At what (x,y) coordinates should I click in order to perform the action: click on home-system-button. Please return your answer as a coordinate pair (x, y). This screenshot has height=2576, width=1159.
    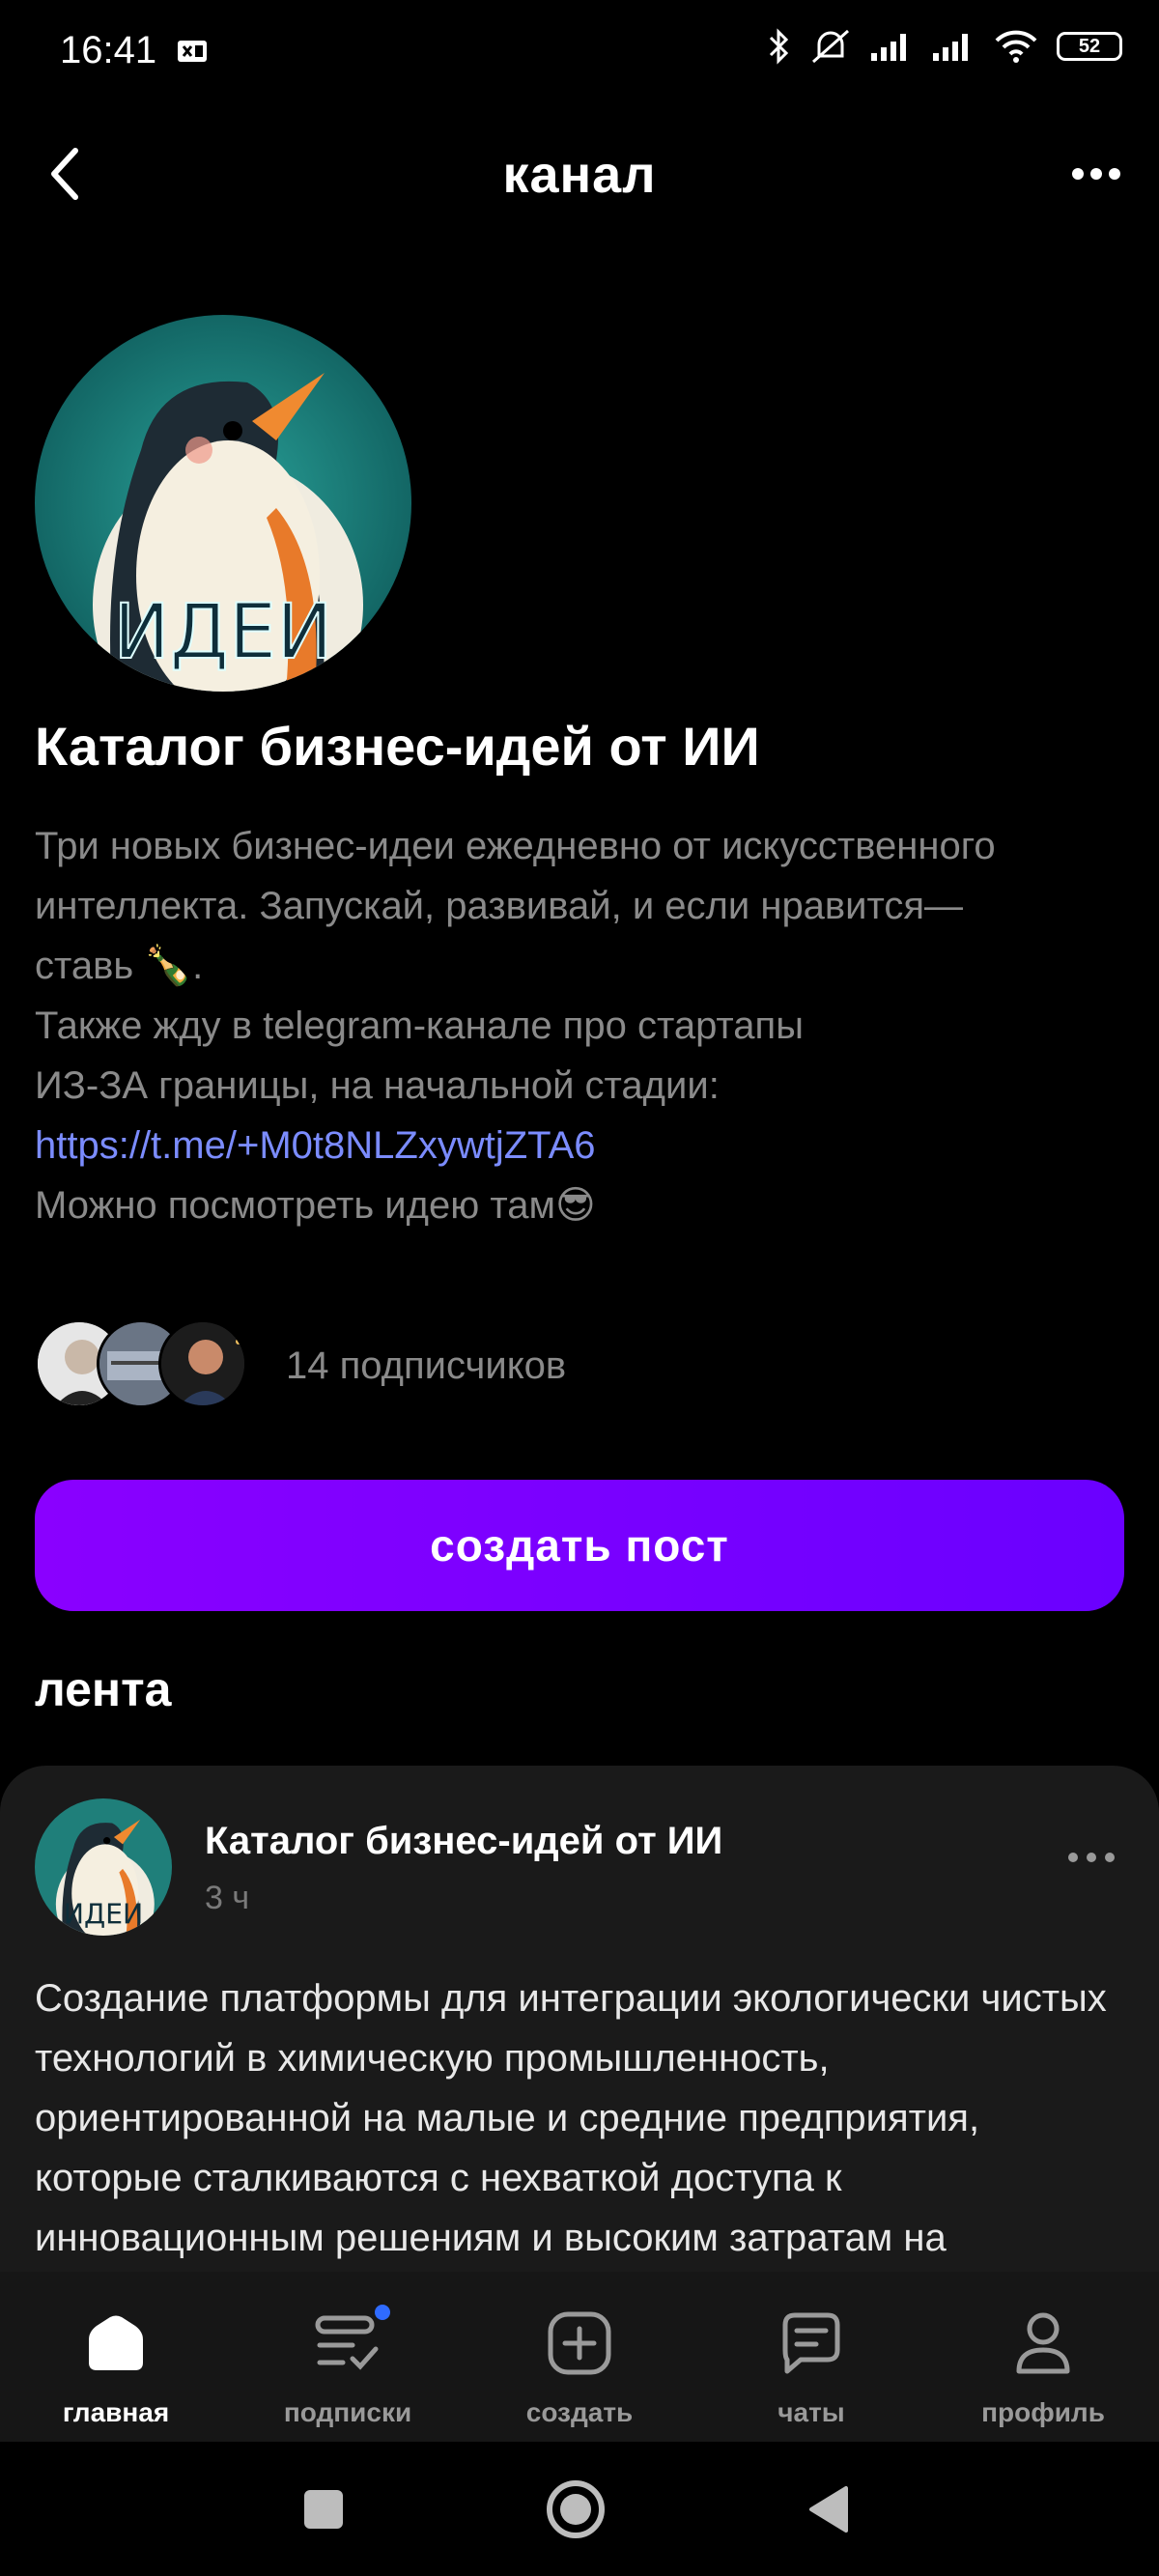
    Looking at the image, I should click on (575, 2509).